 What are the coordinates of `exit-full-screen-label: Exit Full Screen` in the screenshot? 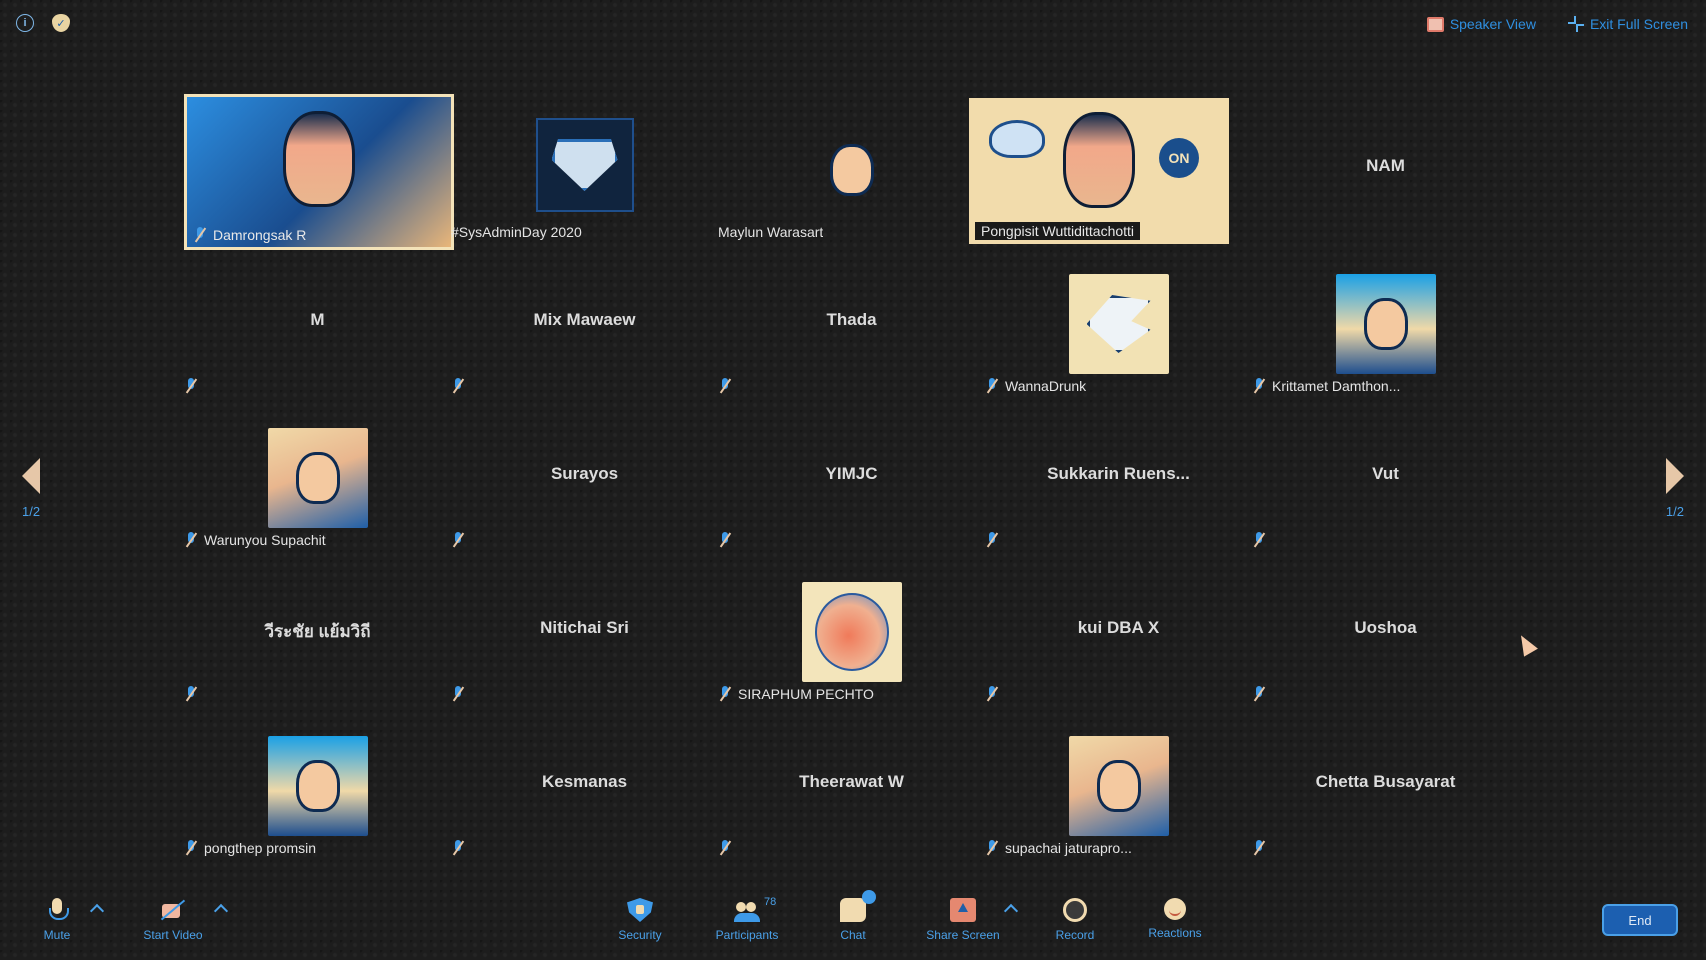 It's located at (1638, 24).